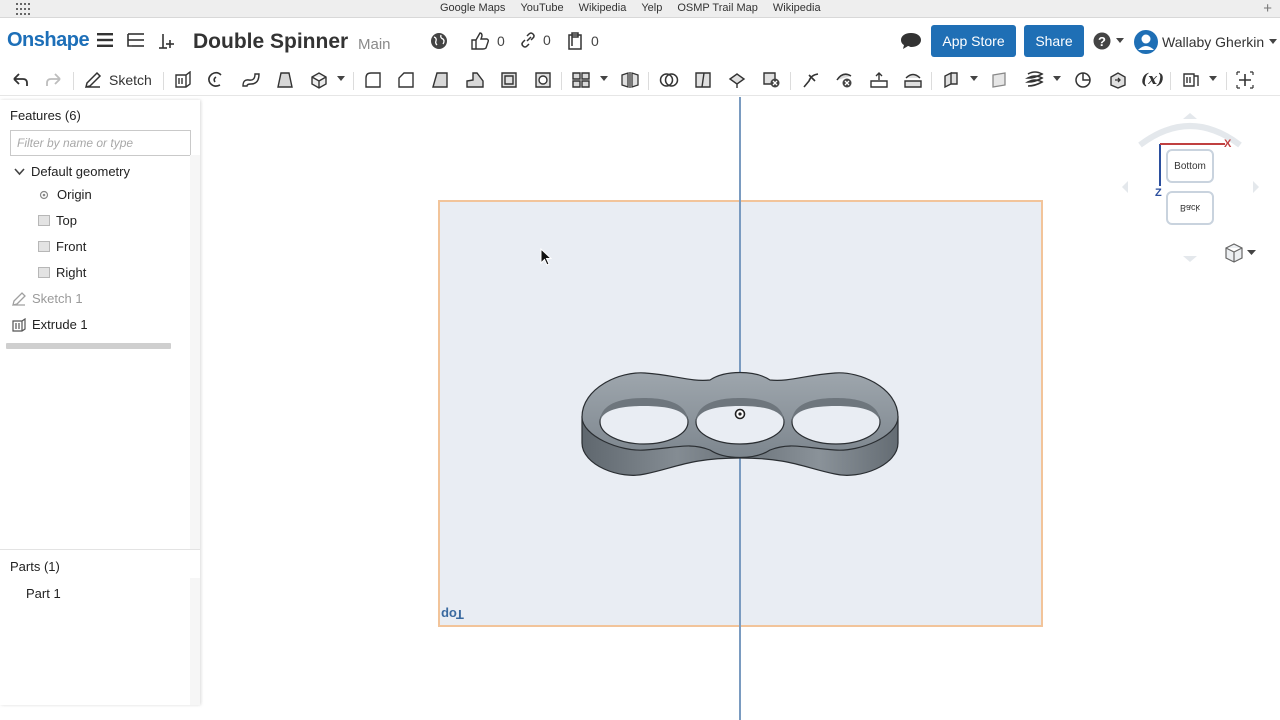 This screenshot has width=1280, height=720. What do you see at coordinates (60, 324) in the screenshot?
I see `tree-item-label: Extrude 1` at bounding box center [60, 324].